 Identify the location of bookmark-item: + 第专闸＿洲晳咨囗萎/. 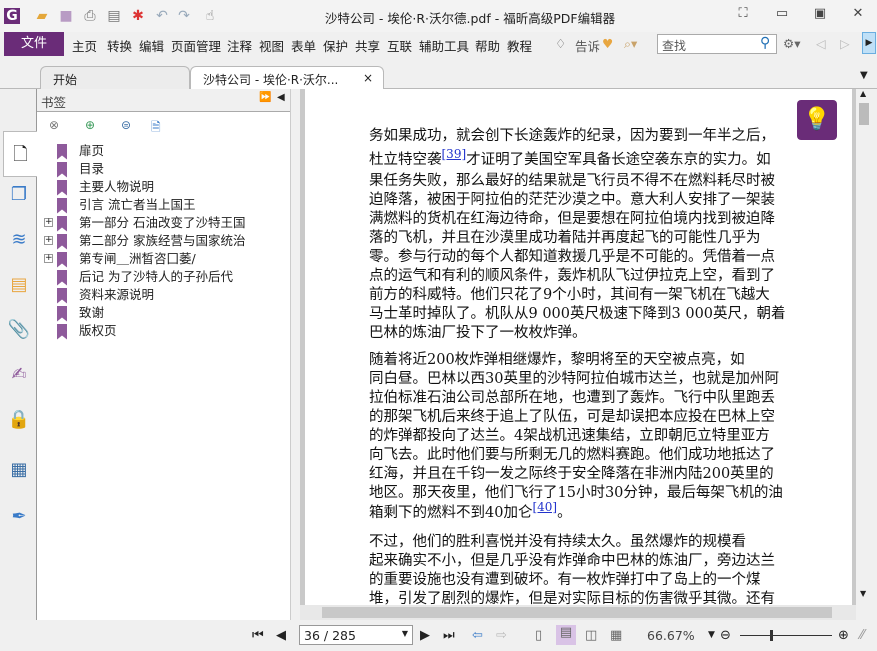
(120, 259).